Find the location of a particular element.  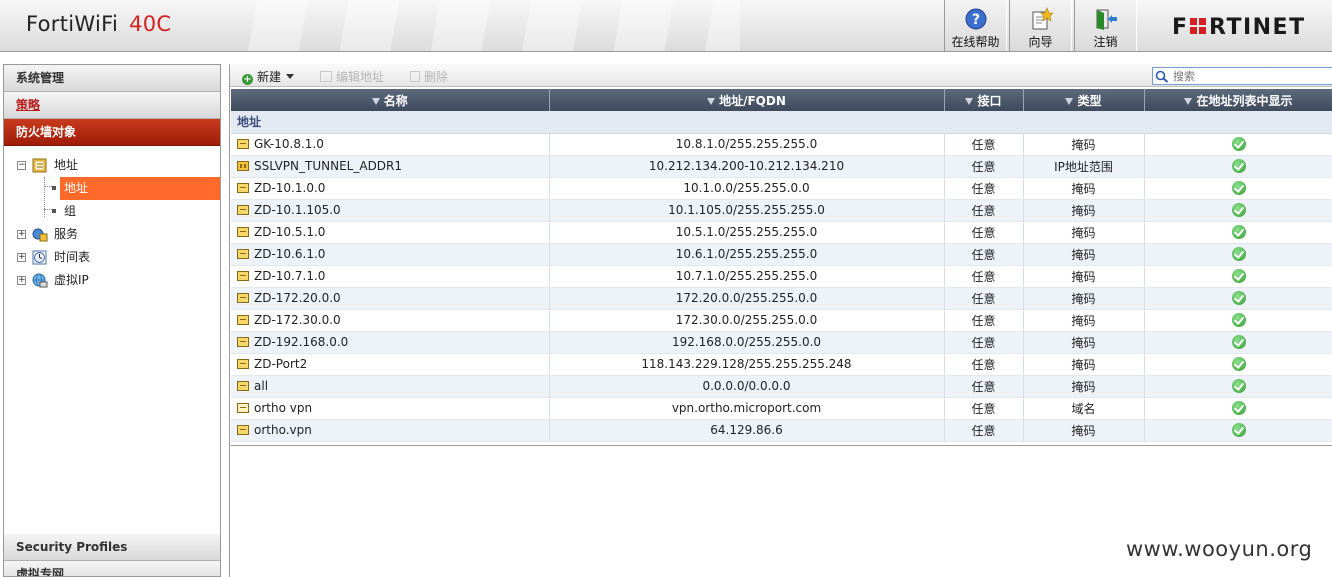

table-row: ZD-172.20.0.0 172.20.0.0/255.255.0.0 任意 掩码 is located at coordinates (781, 298).